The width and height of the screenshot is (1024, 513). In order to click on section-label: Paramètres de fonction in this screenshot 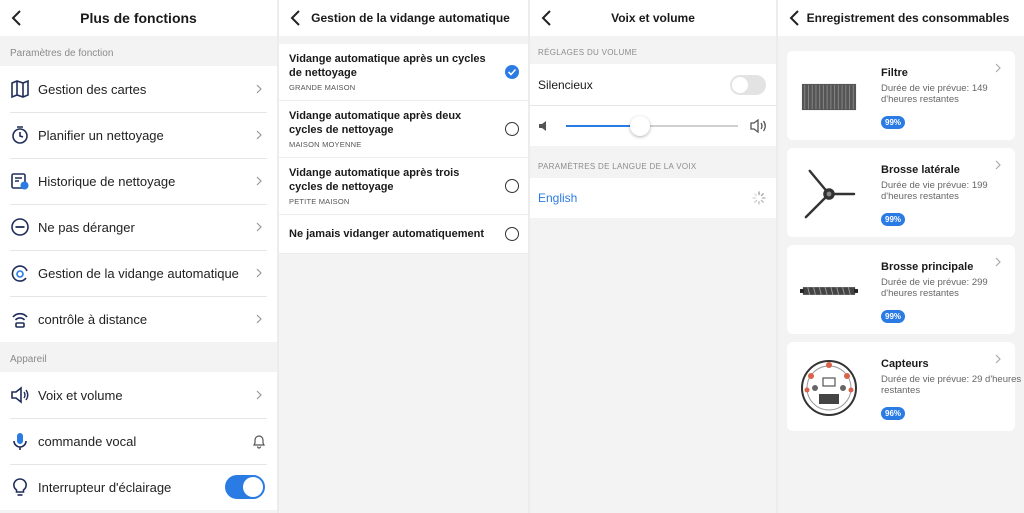, I will do `click(62, 53)`.